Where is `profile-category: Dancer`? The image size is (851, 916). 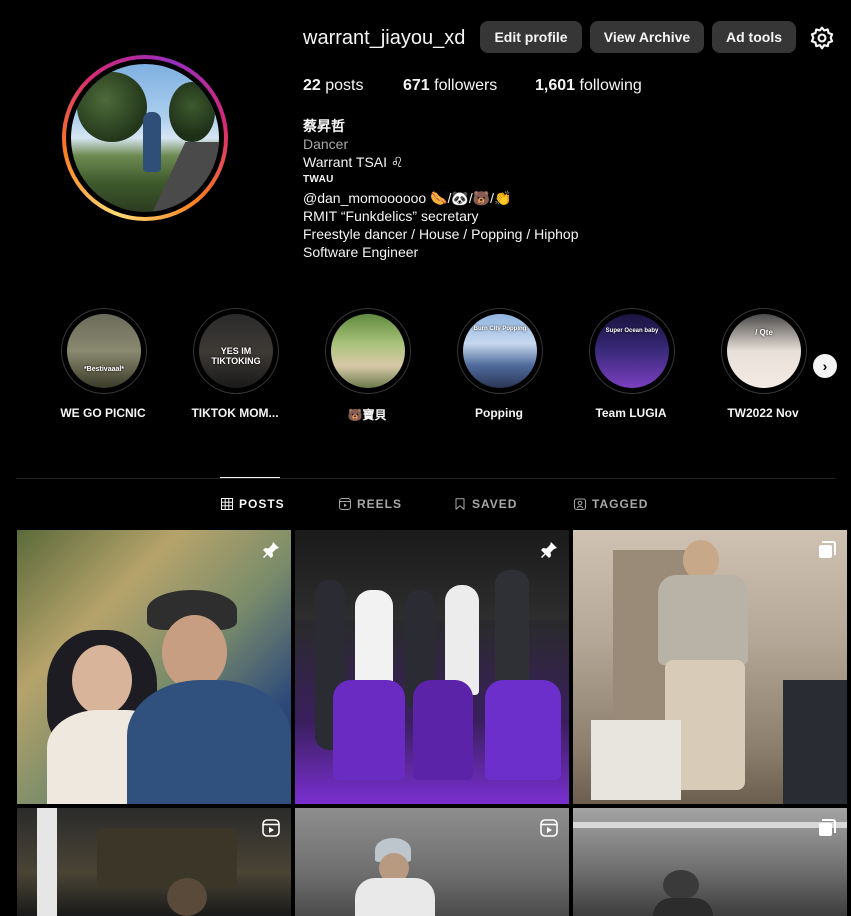 profile-category: Dancer is located at coordinates (326, 144).